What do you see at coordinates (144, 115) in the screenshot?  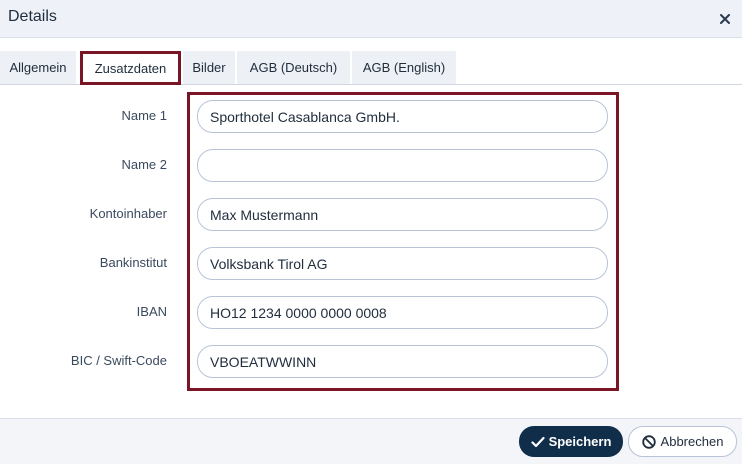 I see `label-name-1: Name 1` at bounding box center [144, 115].